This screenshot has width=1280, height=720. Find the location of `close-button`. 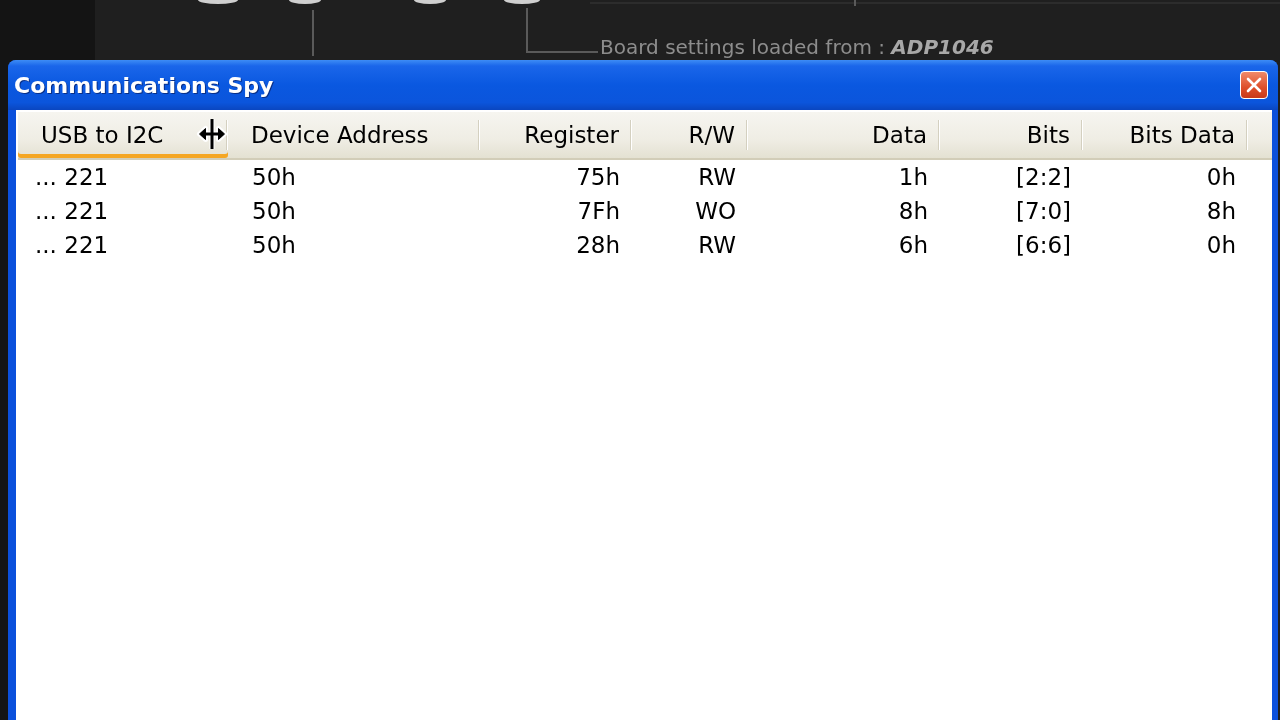

close-button is located at coordinates (1254, 85).